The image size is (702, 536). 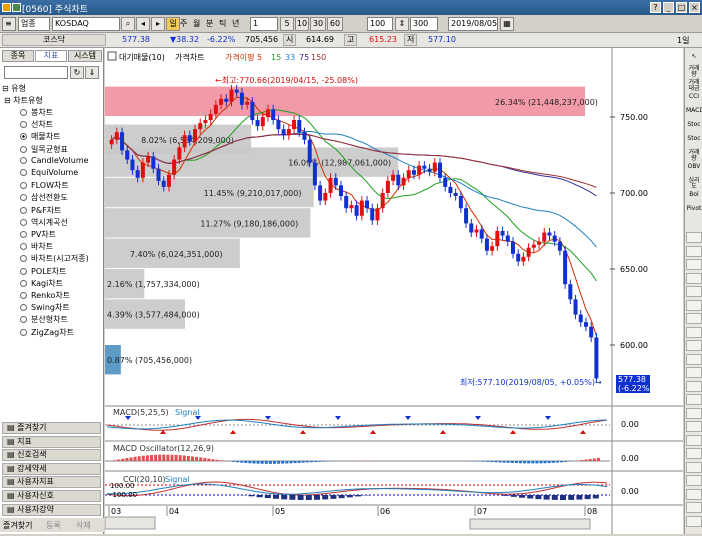 What do you see at coordinates (287, 24) in the screenshot?
I see `interval-5: 5` at bounding box center [287, 24].